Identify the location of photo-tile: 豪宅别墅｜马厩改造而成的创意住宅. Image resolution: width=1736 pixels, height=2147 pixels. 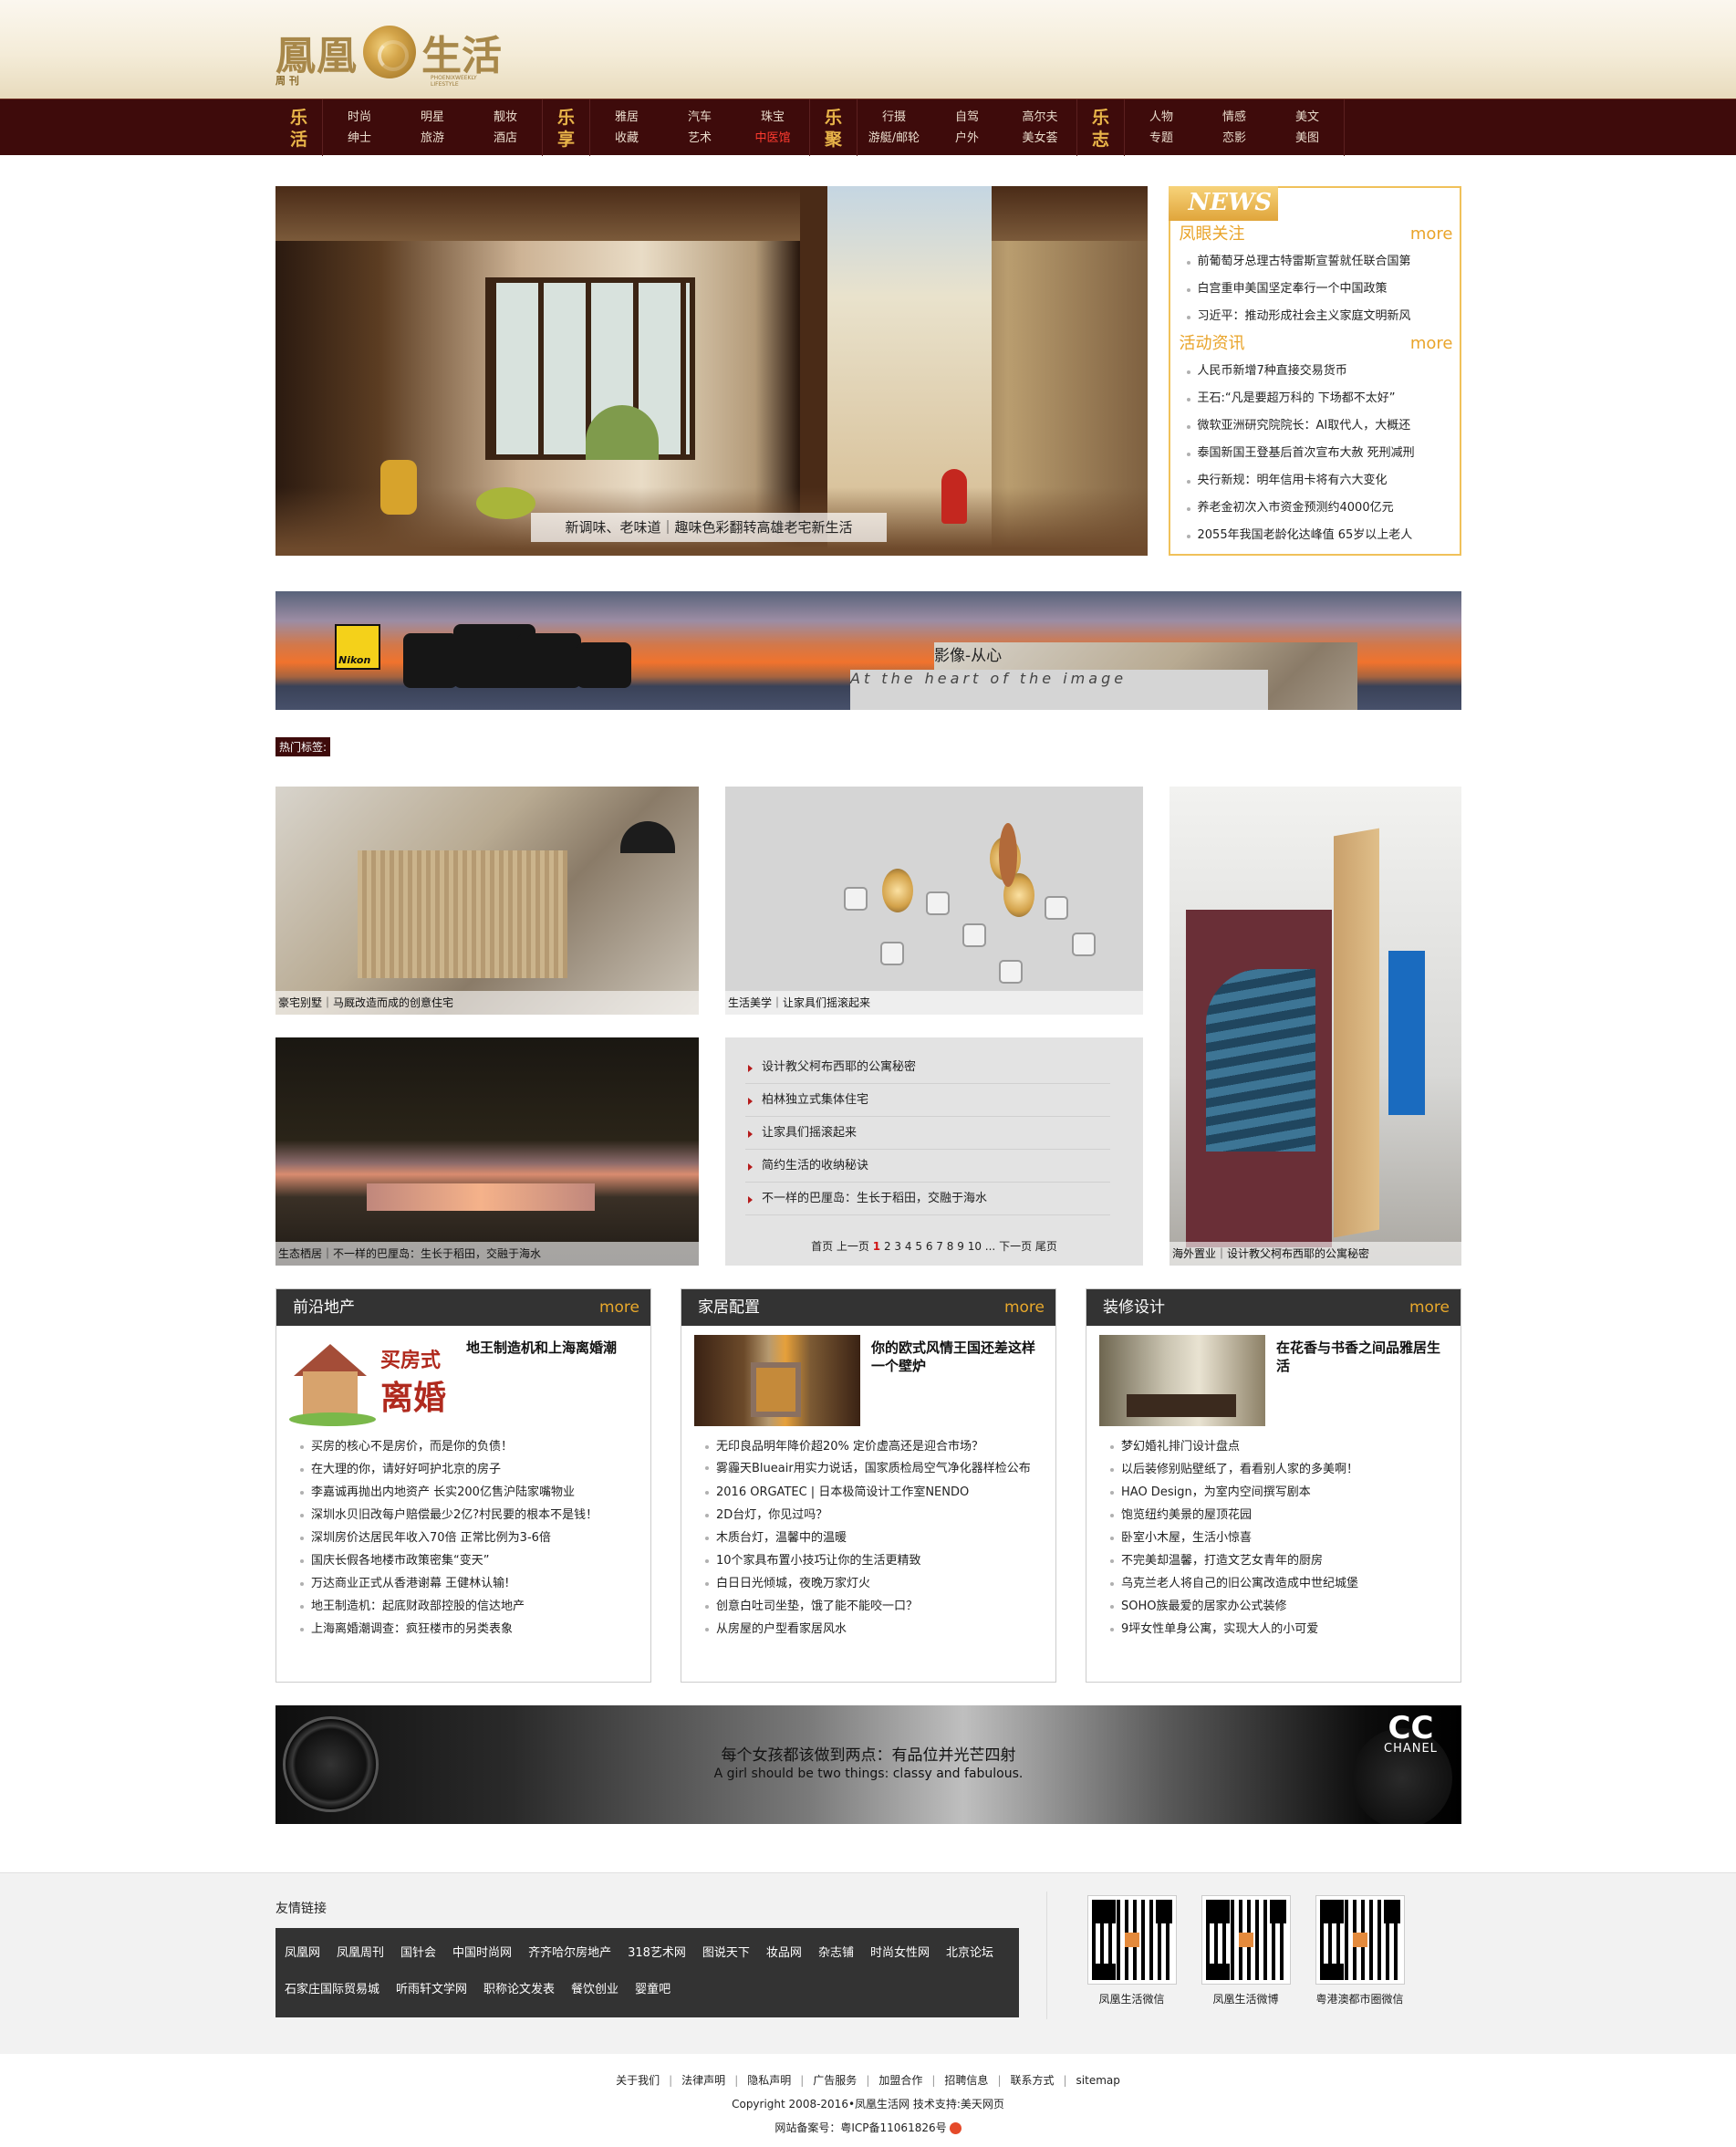
(487, 901).